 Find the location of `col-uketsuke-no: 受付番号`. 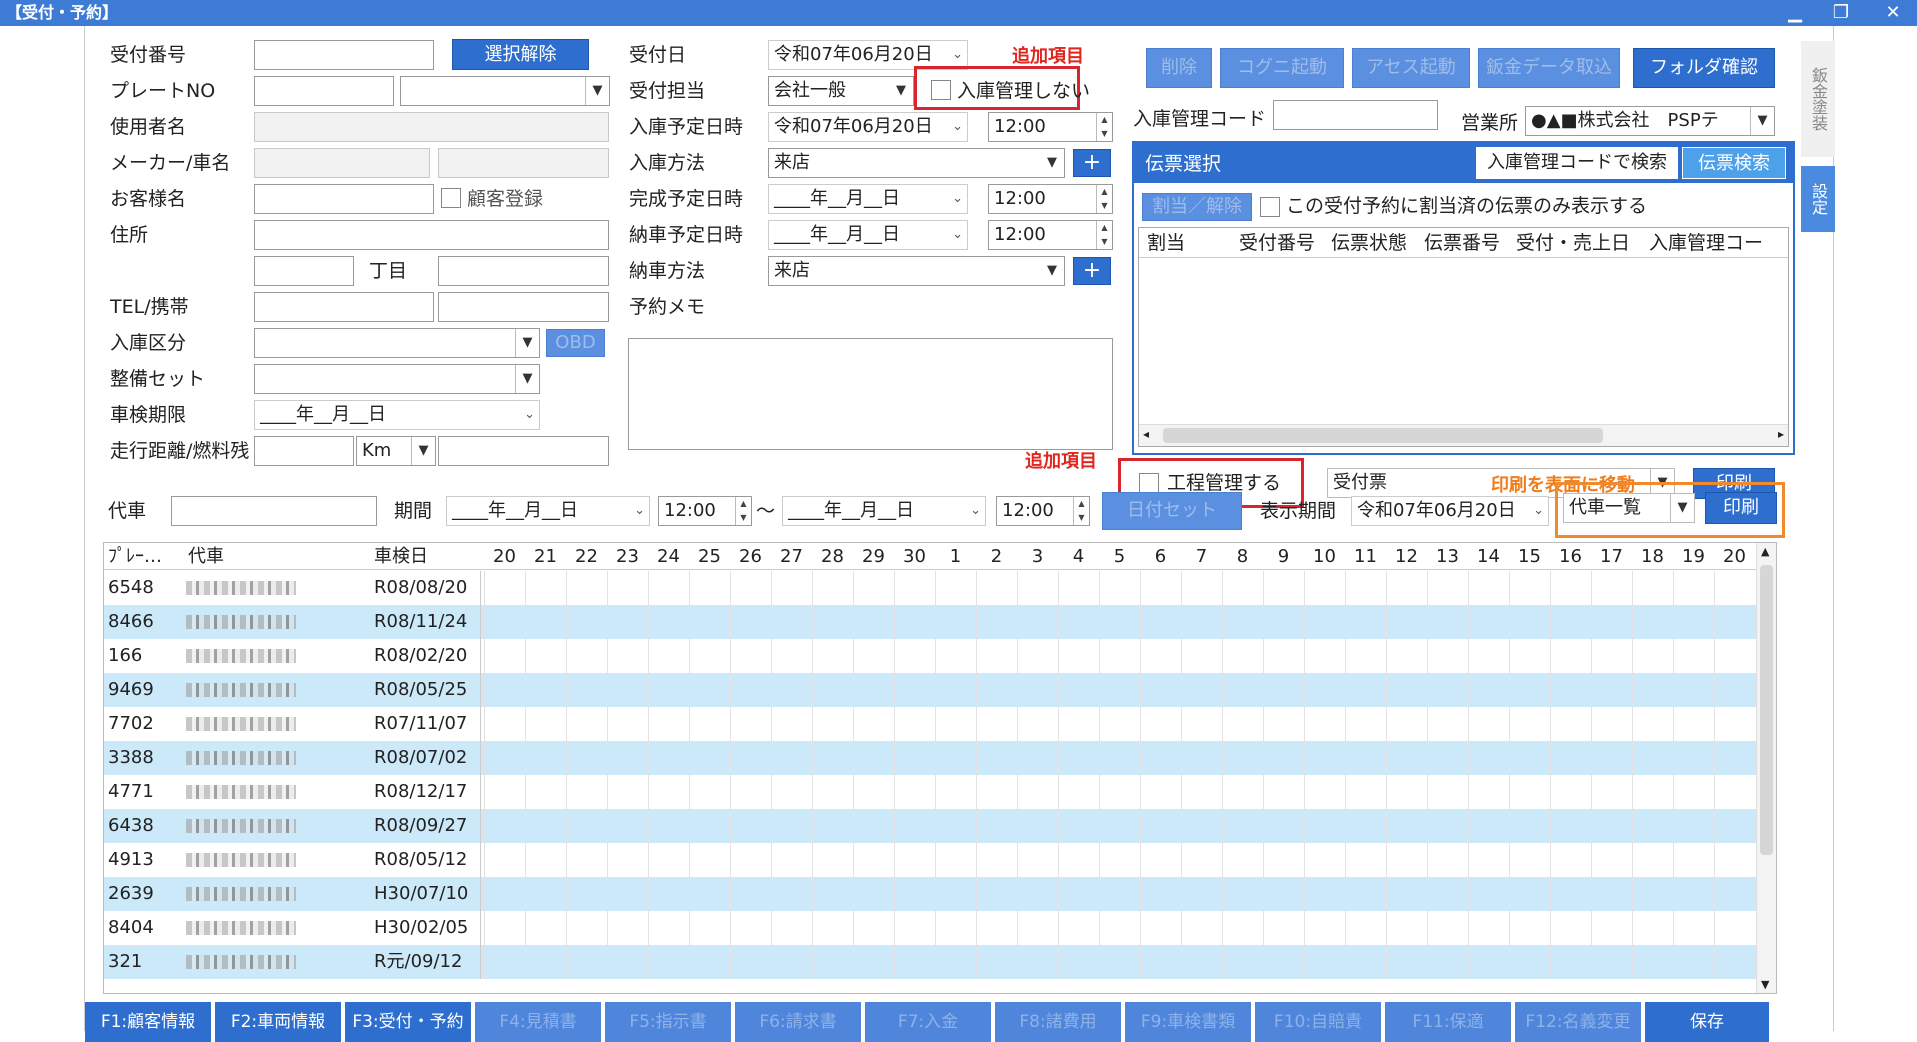

col-uketsuke-no: 受付番号 is located at coordinates (1277, 243).